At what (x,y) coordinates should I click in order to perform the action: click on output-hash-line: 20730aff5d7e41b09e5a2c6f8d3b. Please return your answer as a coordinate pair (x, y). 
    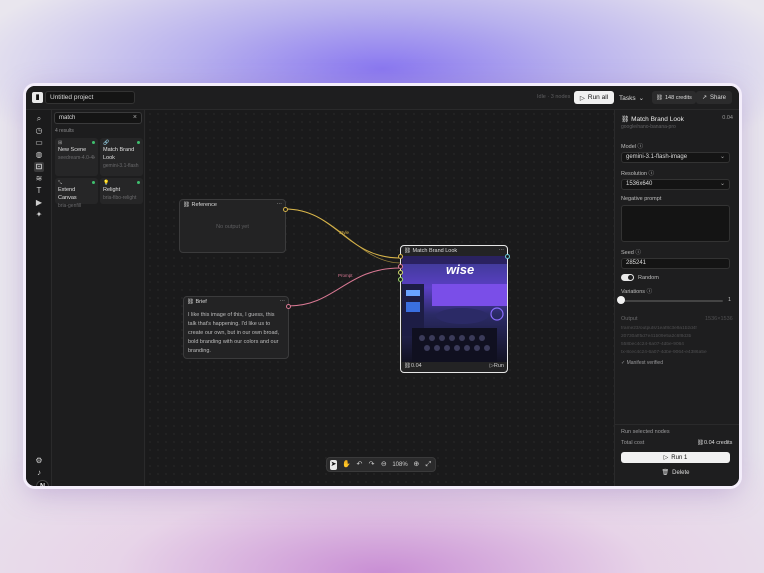
    Looking at the image, I should click on (656, 336).